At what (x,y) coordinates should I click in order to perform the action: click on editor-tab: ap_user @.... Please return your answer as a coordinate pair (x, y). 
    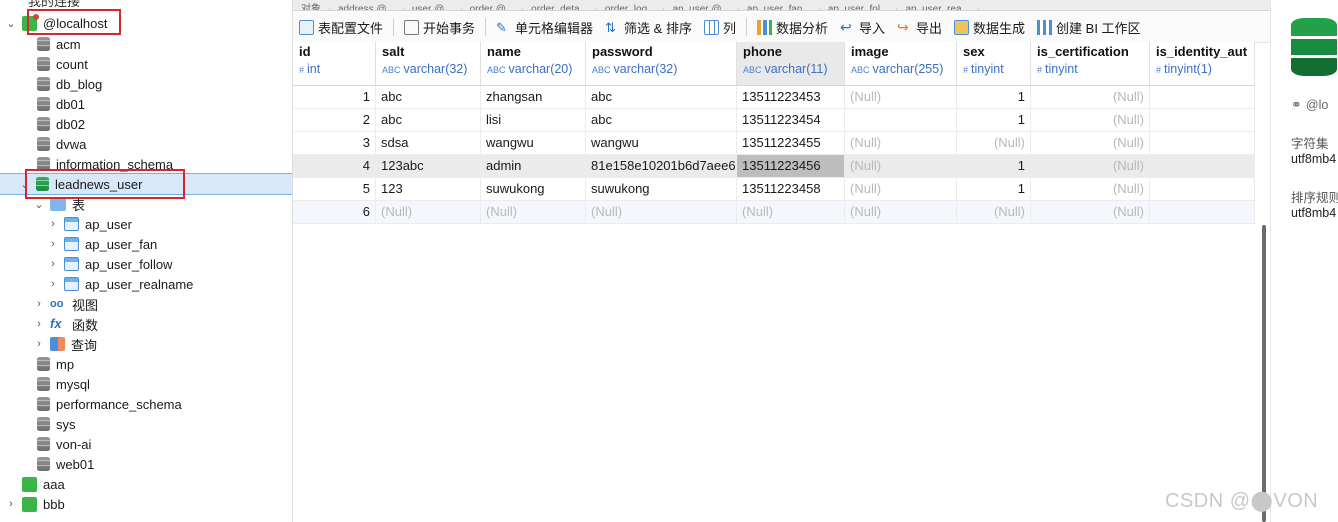
    Looking at the image, I should click on (701, 7).